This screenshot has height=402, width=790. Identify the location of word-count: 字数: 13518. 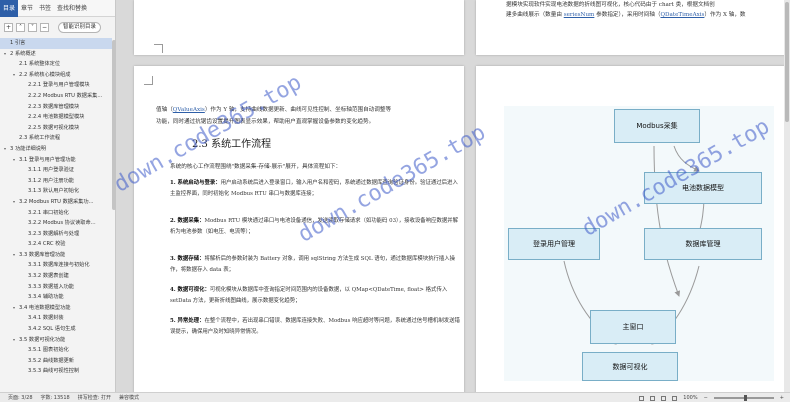
(55, 397).